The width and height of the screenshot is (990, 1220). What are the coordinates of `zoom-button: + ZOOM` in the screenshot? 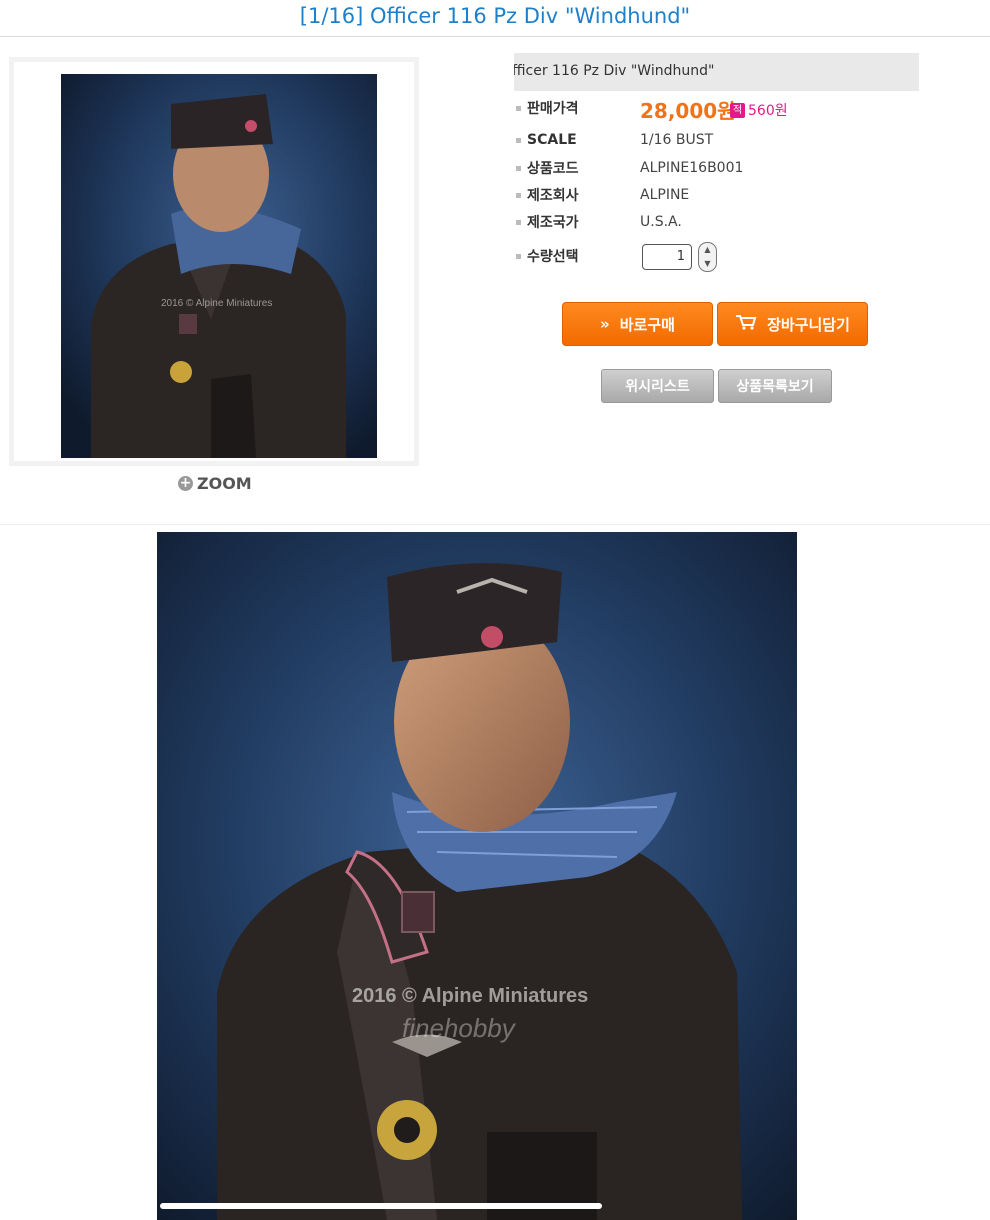 It's located at (215, 483).